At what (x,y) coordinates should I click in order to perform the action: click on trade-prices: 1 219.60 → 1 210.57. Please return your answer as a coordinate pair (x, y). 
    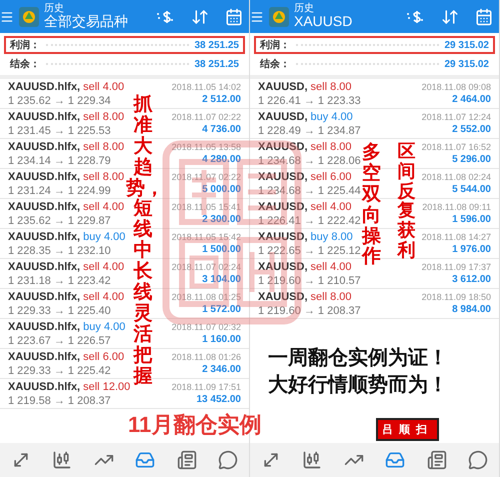
    Looking at the image, I should click on (309, 280).